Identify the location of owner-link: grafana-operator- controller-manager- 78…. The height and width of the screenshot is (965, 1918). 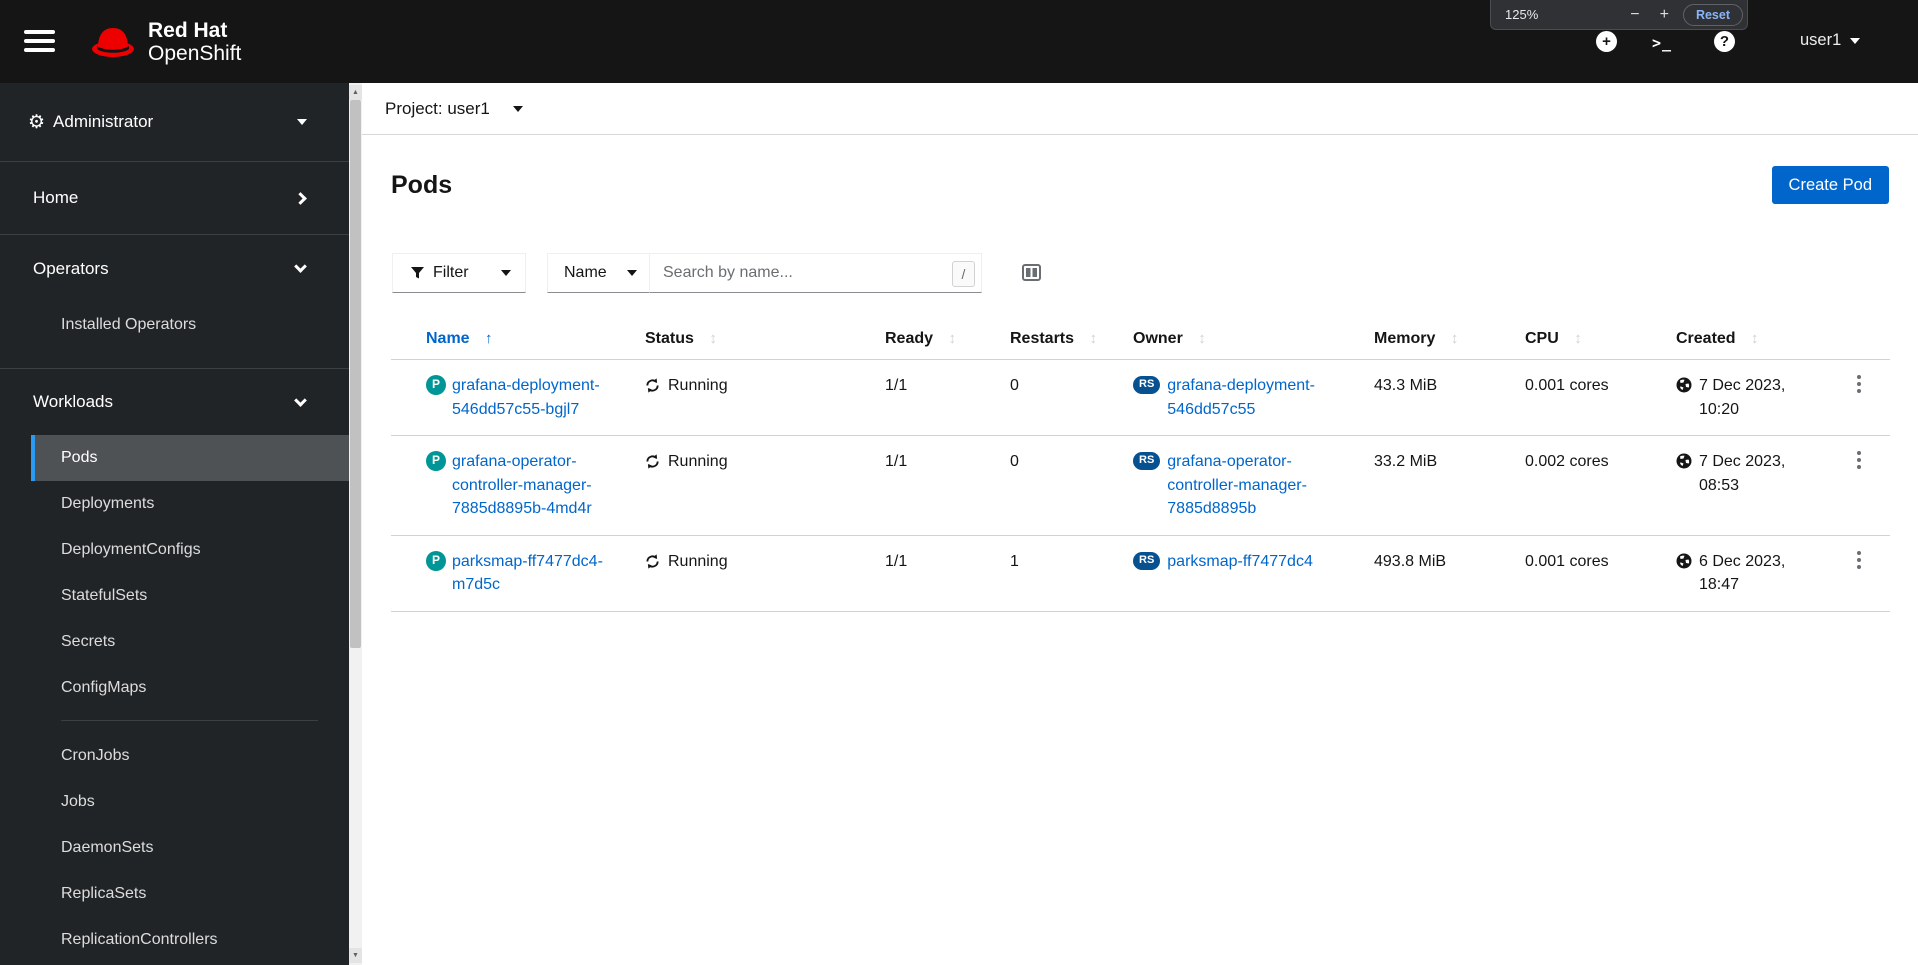
(1237, 485).